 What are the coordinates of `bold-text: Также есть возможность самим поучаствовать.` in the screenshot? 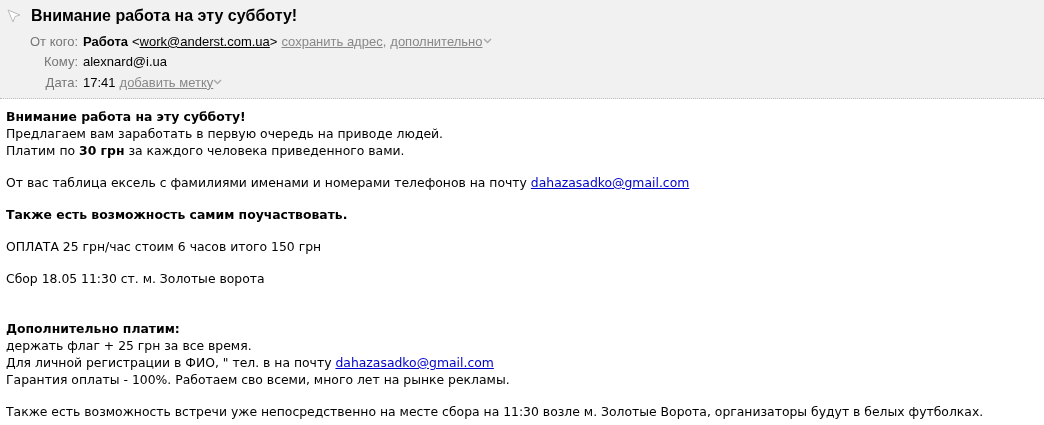 It's located at (177, 214).